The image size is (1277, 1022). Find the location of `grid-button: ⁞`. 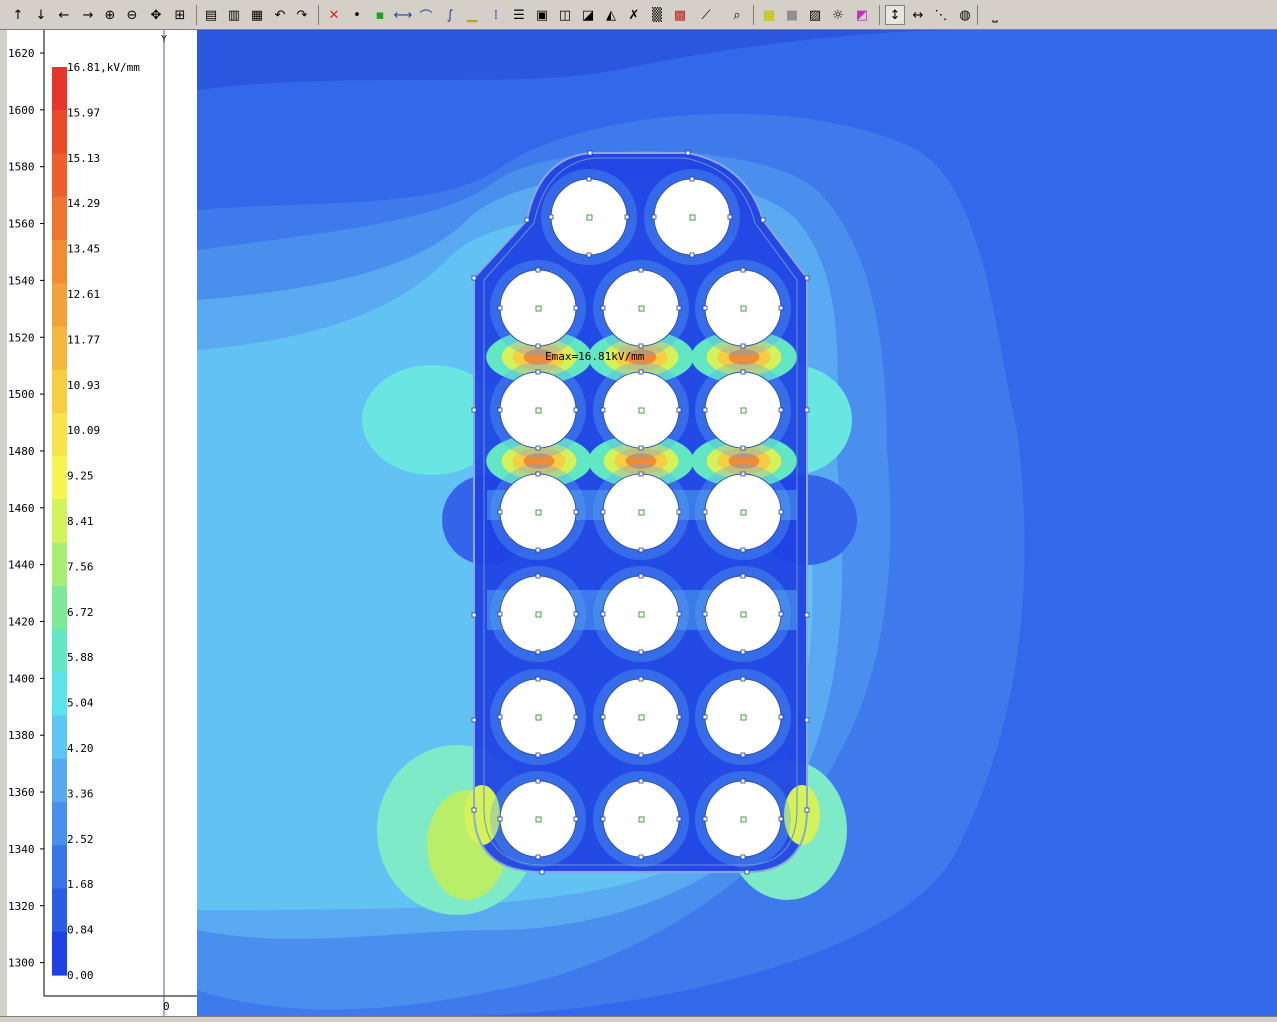

grid-button: ⁞ is located at coordinates (496, 15).